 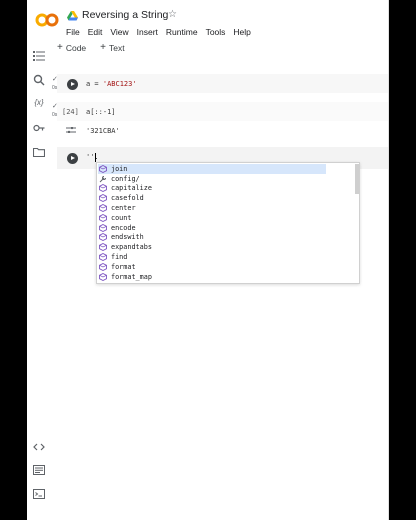 I want to click on autocomplete-item: count, so click(x=212, y=218).